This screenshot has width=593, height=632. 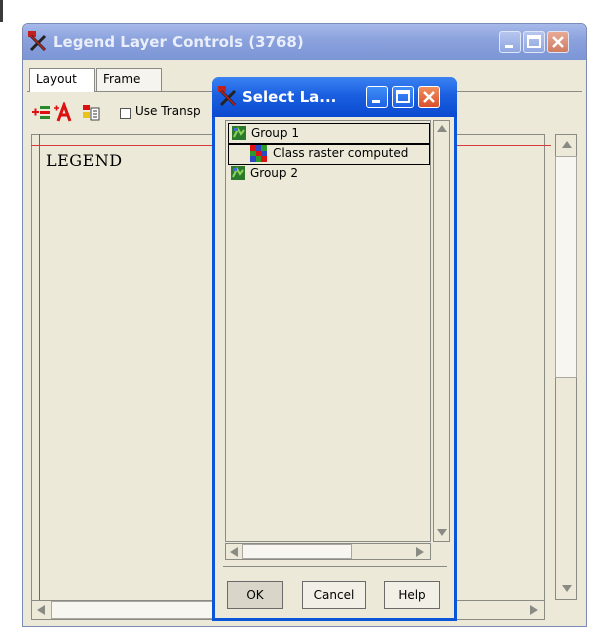 I want to click on tab-layout: Layout, so click(x=62, y=80).